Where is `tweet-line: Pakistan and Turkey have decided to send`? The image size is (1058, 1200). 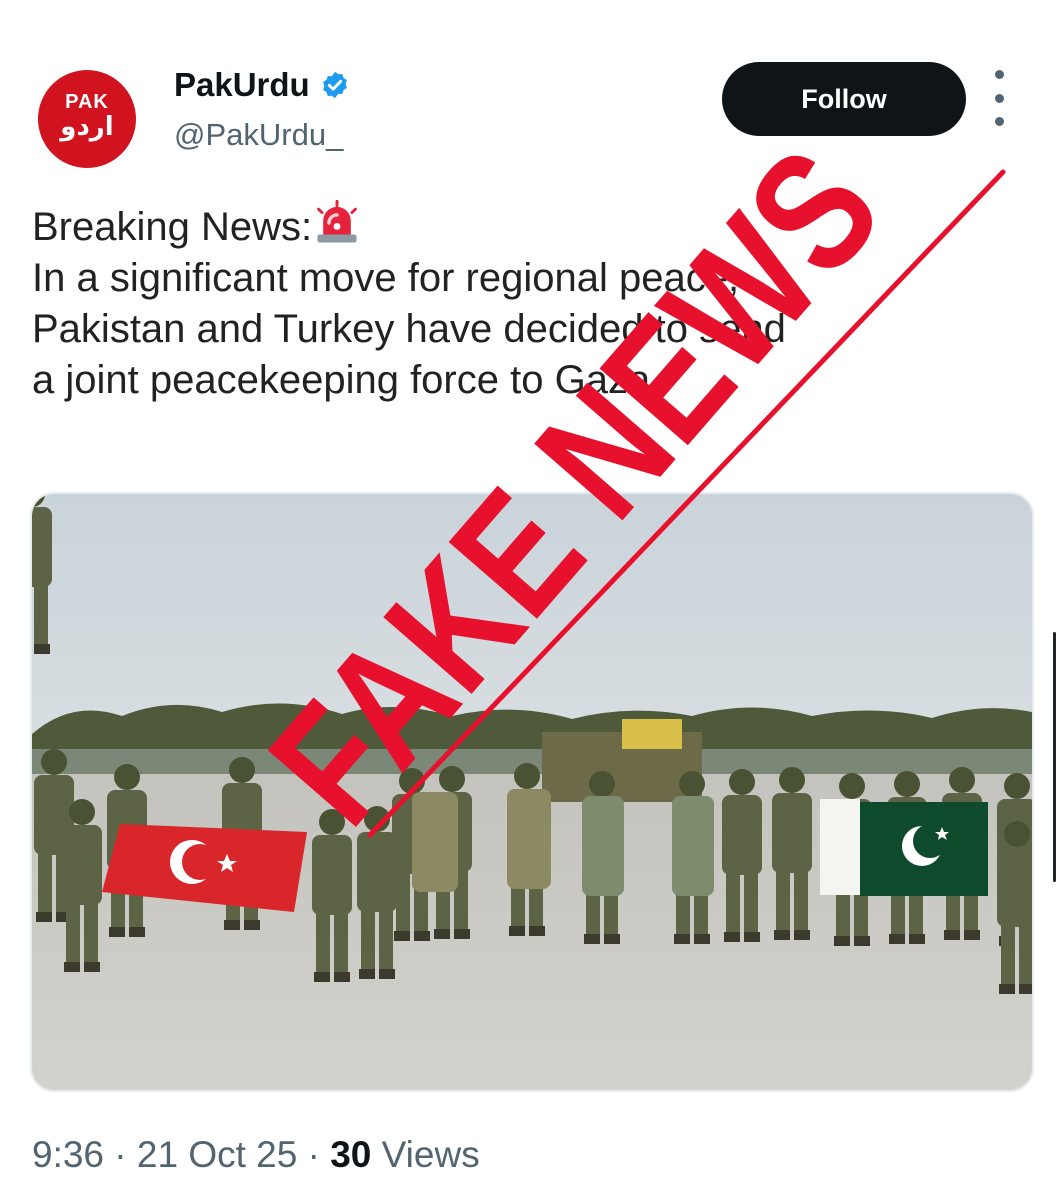 tweet-line: Pakistan and Turkey have decided to send is located at coordinates (409, 329).